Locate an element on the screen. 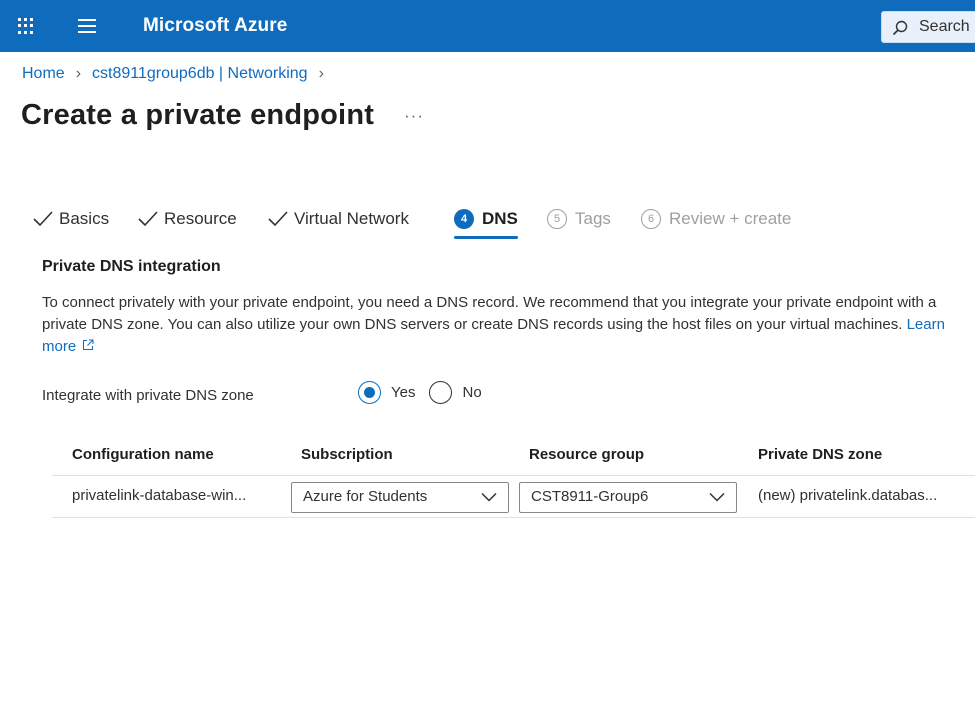 The image size is (975, 726). step-number-badge: 6 is located at coordinates (651, 219).